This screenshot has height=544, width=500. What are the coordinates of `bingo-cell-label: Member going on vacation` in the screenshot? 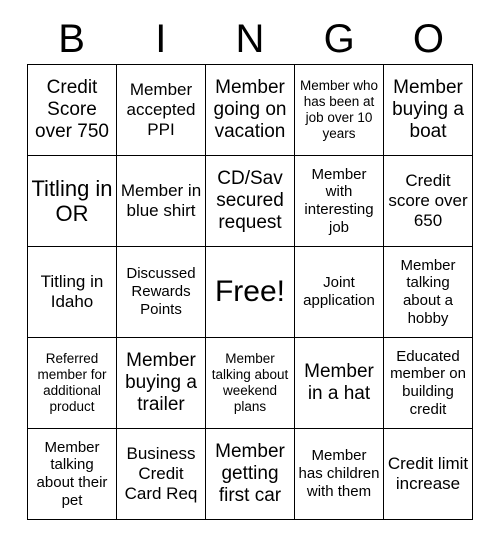 It's located at (250, 109).